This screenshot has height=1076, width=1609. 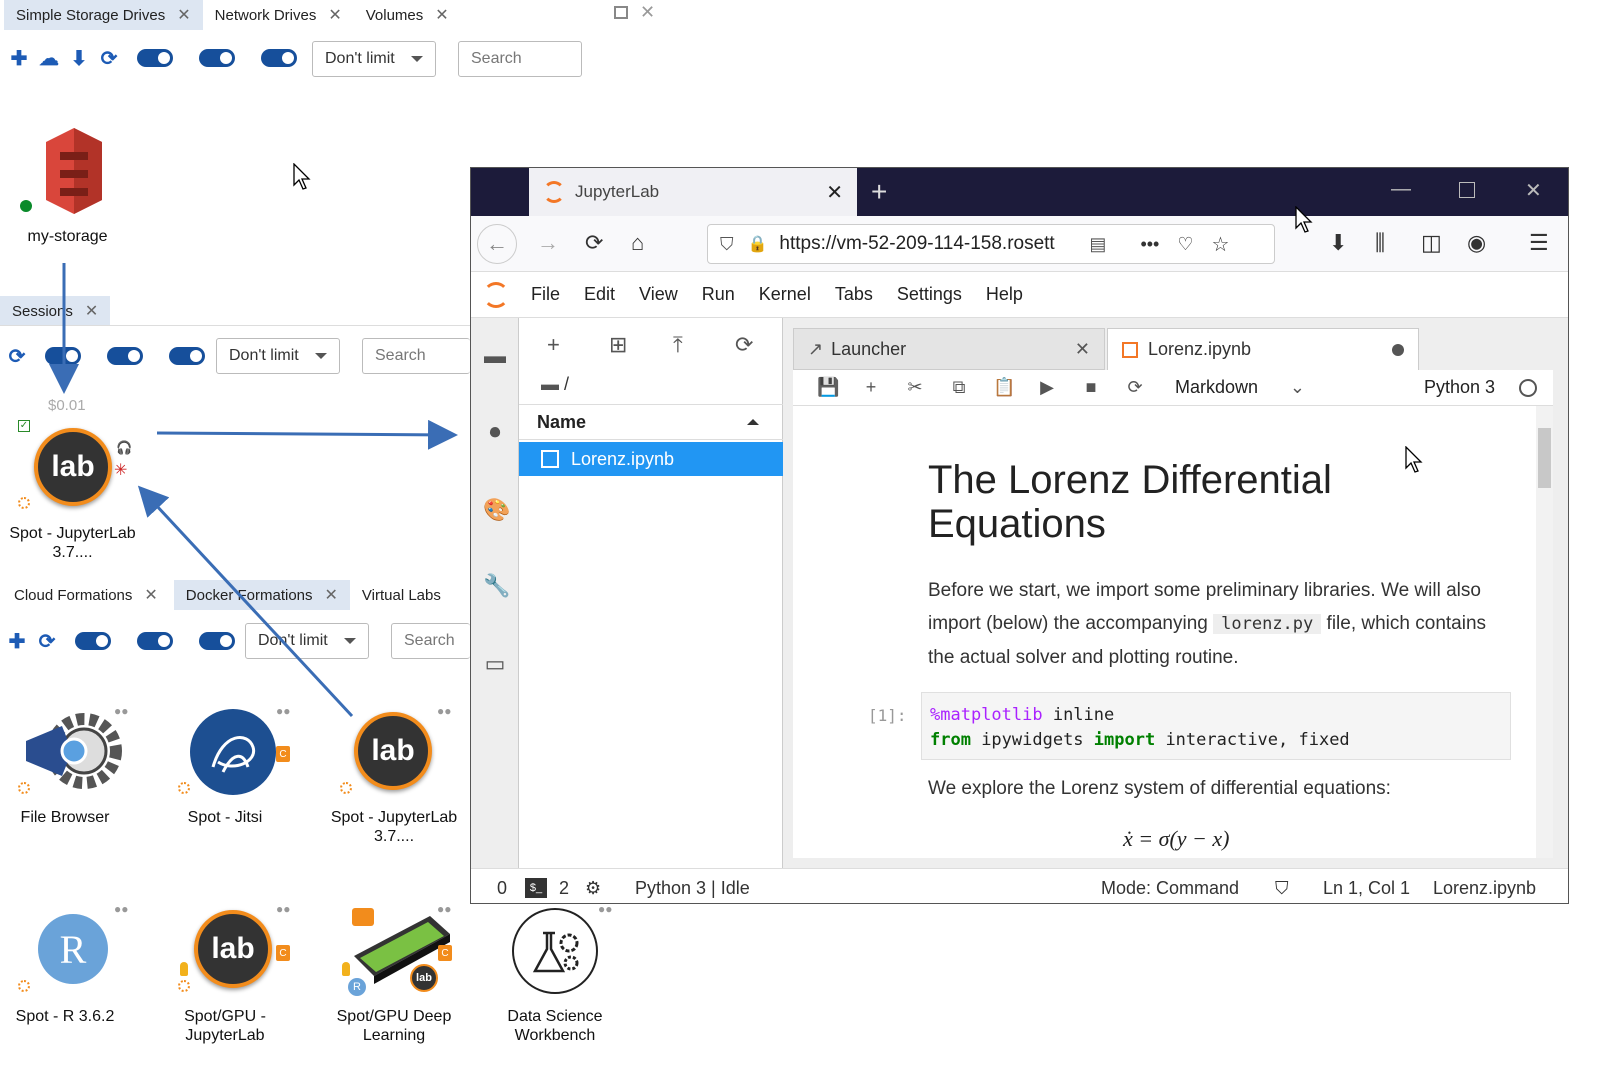 I want to click on menu-tabs: Tabs, so click(x=854, y=294).